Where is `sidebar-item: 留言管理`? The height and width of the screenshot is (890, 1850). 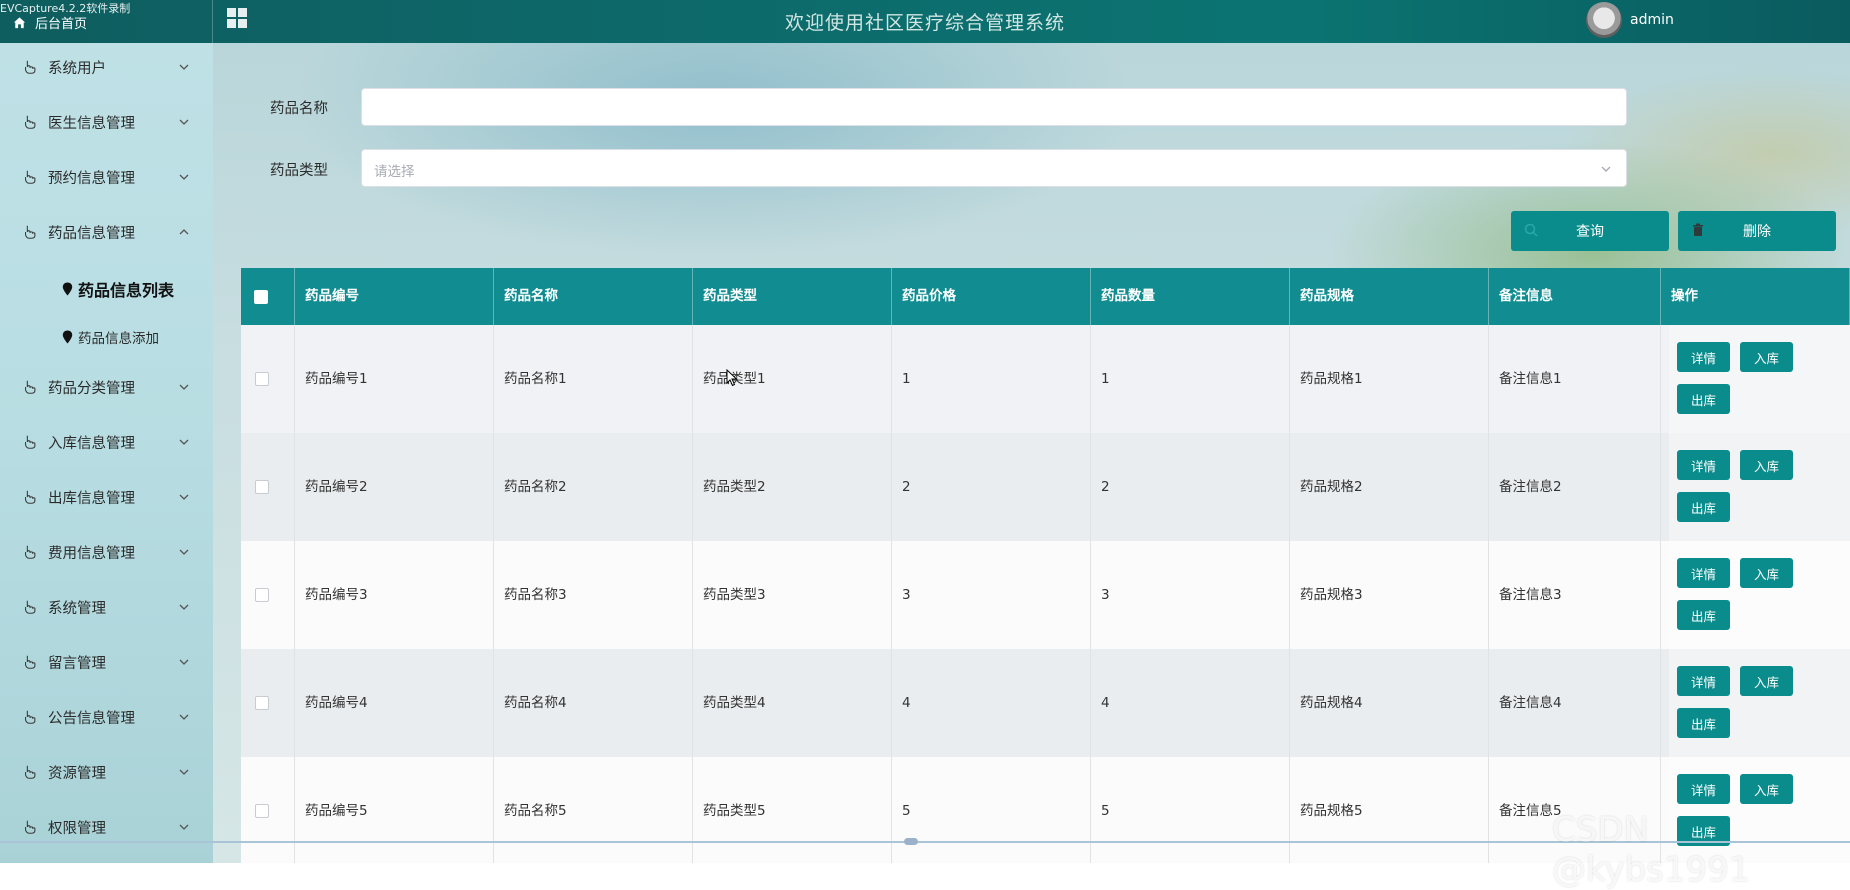 sidebar-item: 留言管理 is located at coordinates (106, 662).